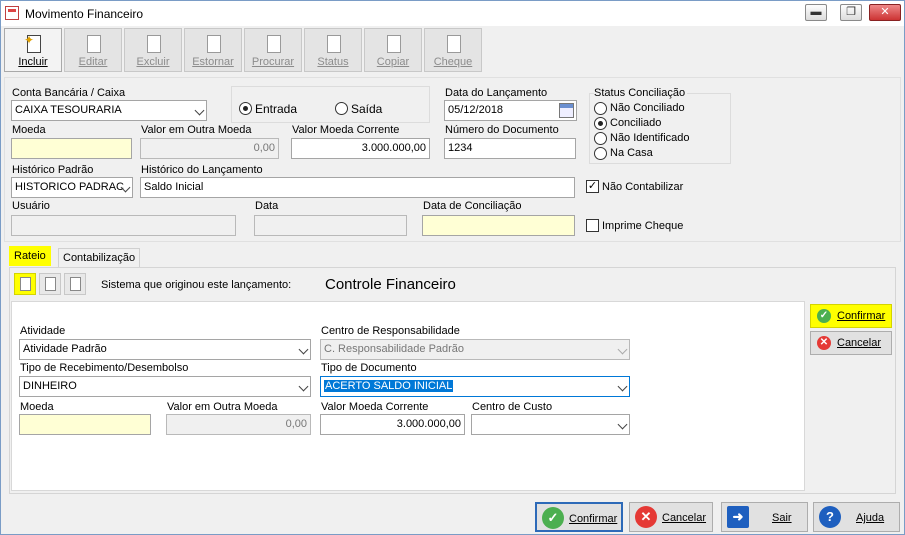  Describe the element at coordinates (684, 518) in the screenshot. I see `cancelar-label: Cancelar` at that location.